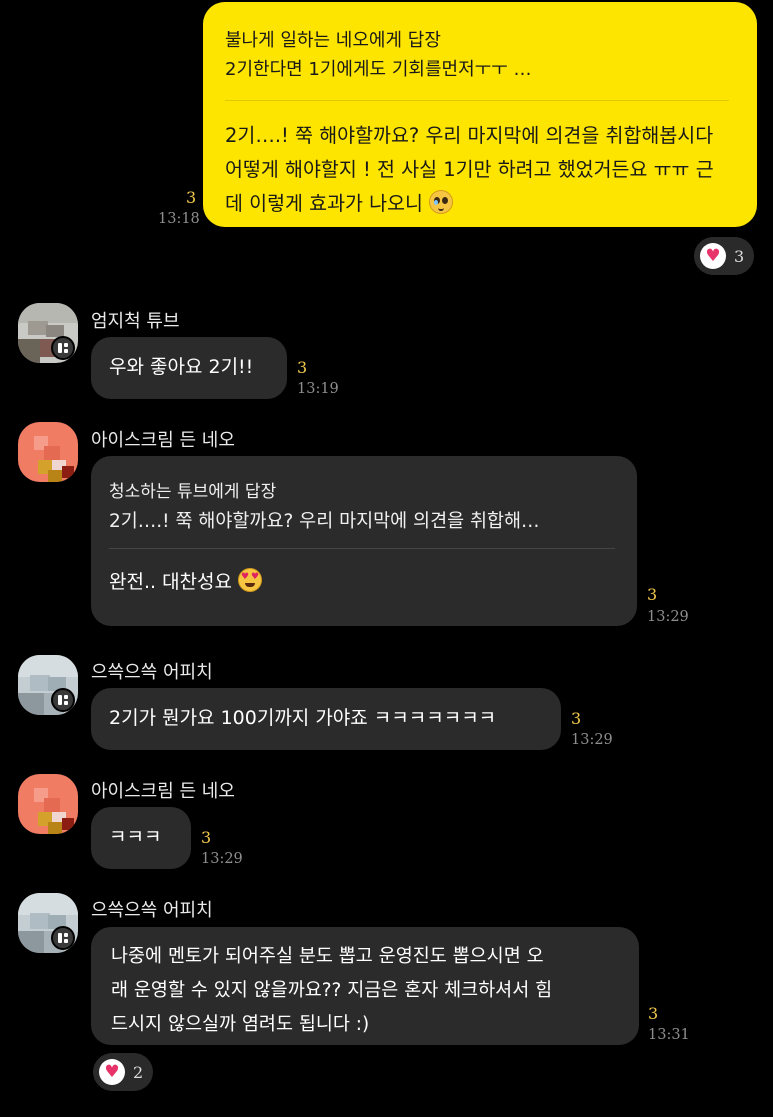 Image resolution: width=773 pixels, height=1117 pixels. What do you see at coordinates (181, 367) in the screenshot?
I see `message-text: 우와 좋아요 2기!!` at bounding box center [181, 367].